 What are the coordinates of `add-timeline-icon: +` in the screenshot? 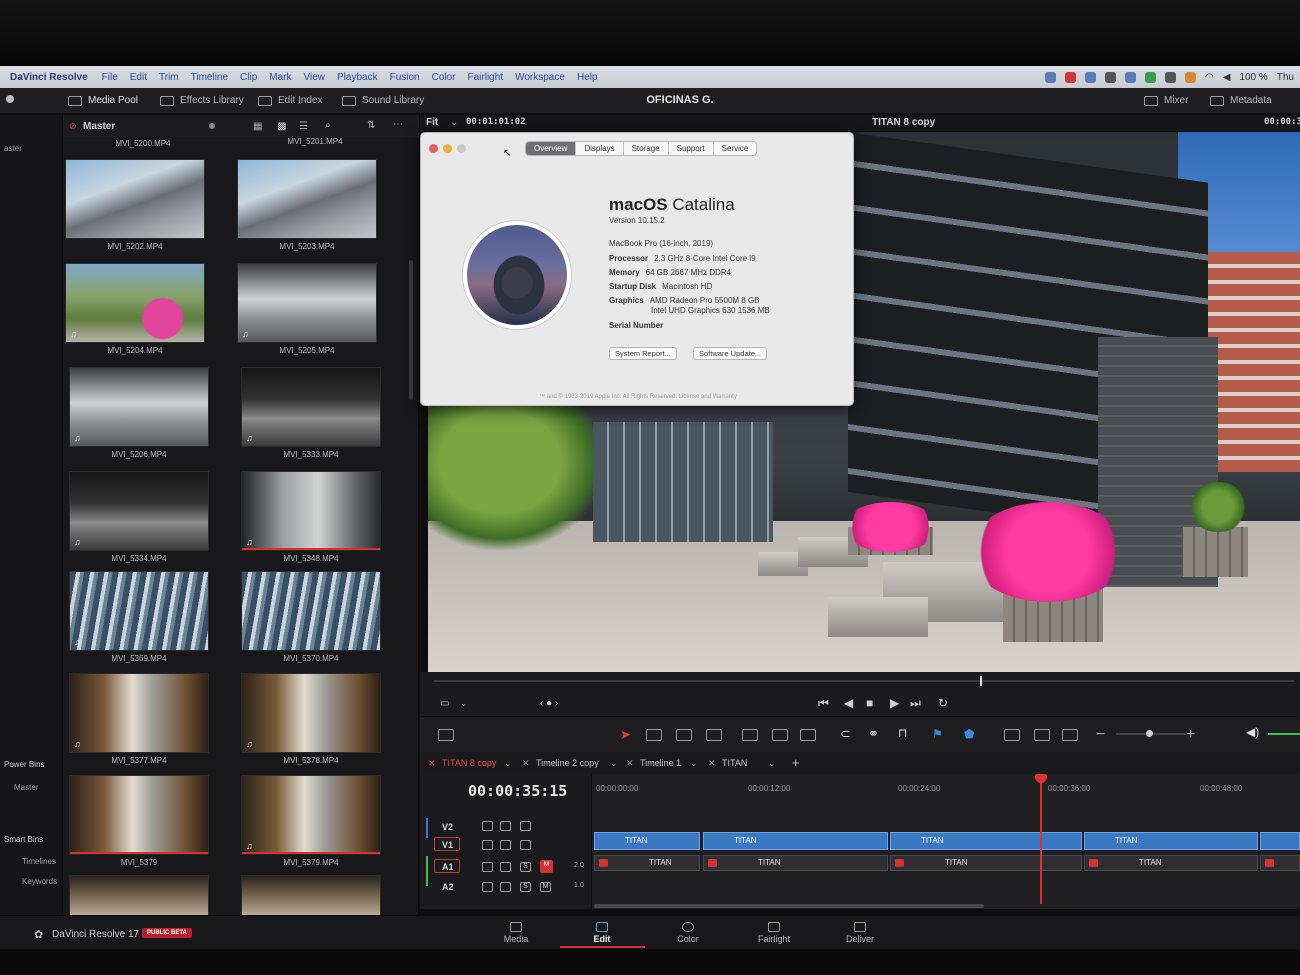 It's located at (796, 762).